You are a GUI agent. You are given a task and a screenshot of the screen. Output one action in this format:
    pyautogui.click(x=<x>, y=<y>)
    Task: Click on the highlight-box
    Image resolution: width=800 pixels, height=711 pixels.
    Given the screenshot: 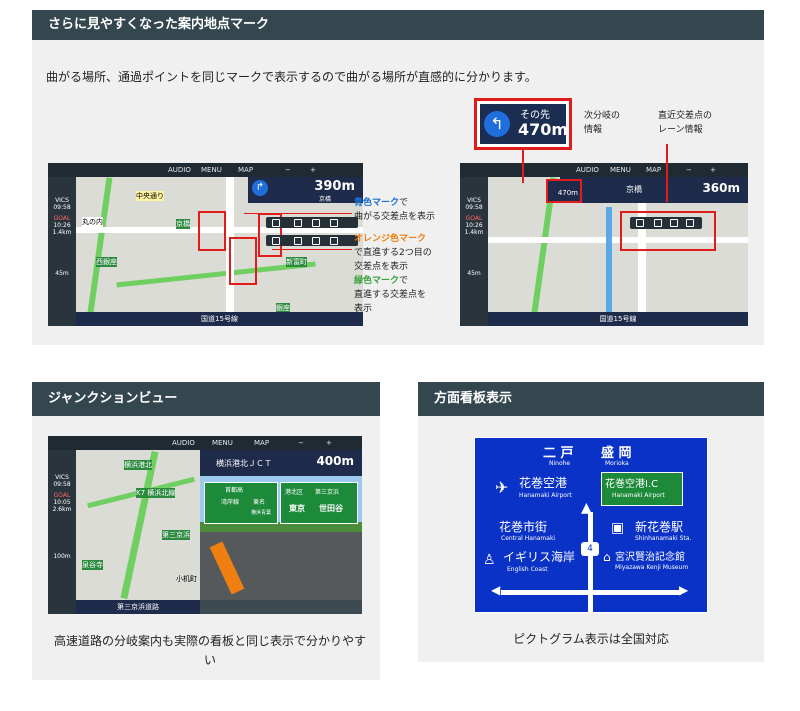 What is the action you would take?
    pyautogui.click(x=243, y=261)
    